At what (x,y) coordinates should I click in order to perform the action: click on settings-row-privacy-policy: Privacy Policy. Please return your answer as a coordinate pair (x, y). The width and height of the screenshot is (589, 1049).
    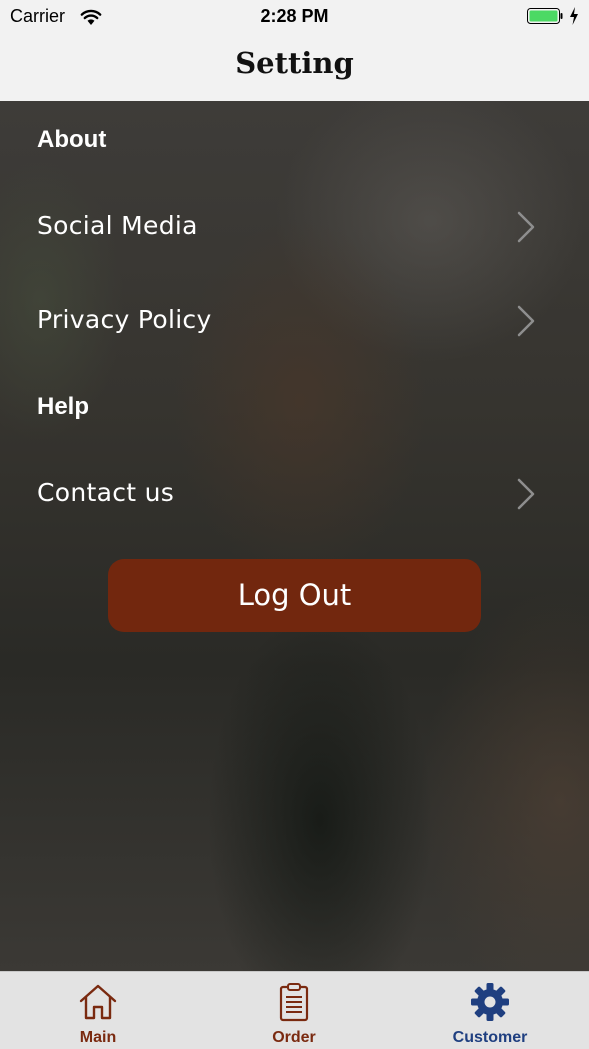
    Looking at the image, I should click on (294, 321).